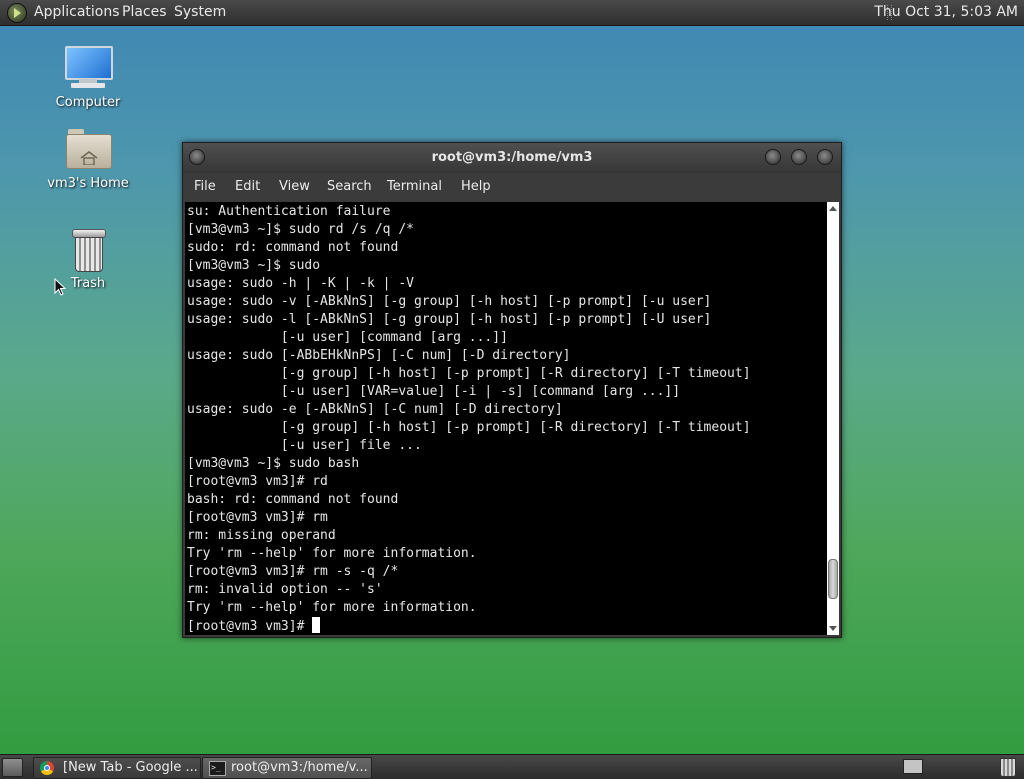 This screenshot has height=779, width=1024. What do you see at coordinates (285, 589) in the screenshot?
I see `terminal-line: rm: invalid option -- 's'` at bounding box center [285, 589].